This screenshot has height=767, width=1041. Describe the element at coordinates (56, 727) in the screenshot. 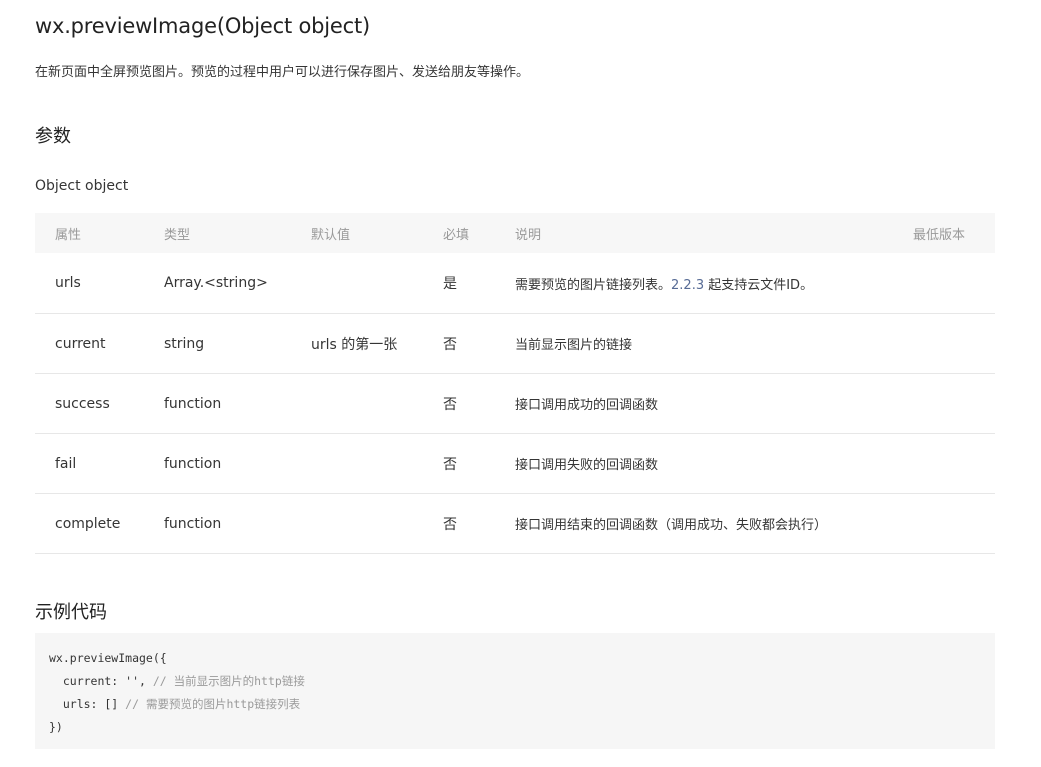

I see `code-line: })` at that location.